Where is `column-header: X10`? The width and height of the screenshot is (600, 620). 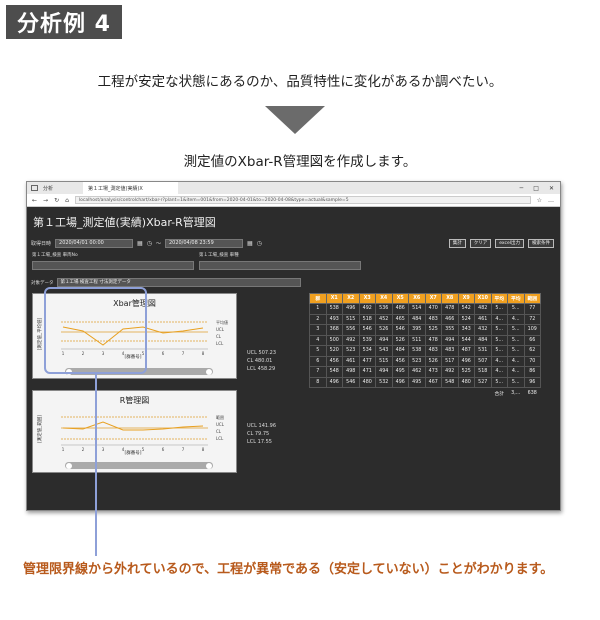 column-header: X10 is located at coordinates (483, 298).